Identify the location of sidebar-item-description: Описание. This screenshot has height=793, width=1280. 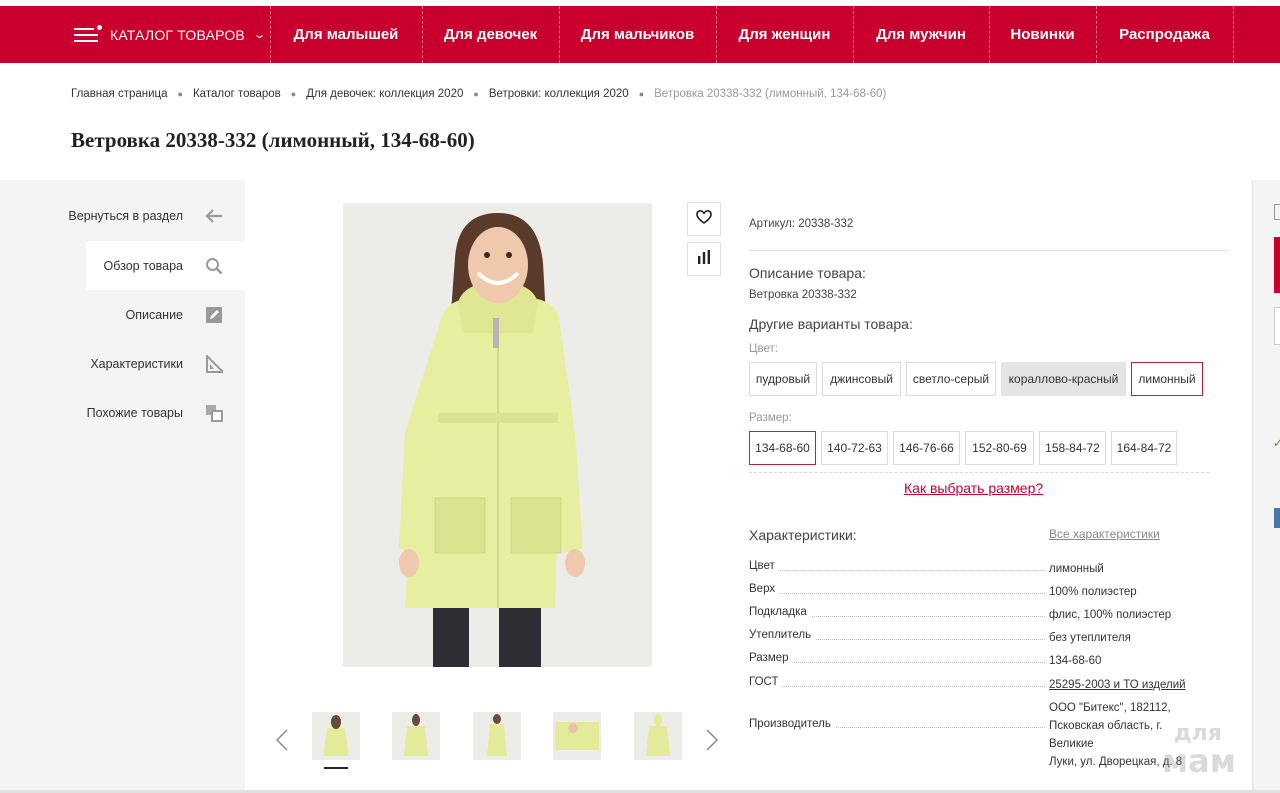
(152, 314).